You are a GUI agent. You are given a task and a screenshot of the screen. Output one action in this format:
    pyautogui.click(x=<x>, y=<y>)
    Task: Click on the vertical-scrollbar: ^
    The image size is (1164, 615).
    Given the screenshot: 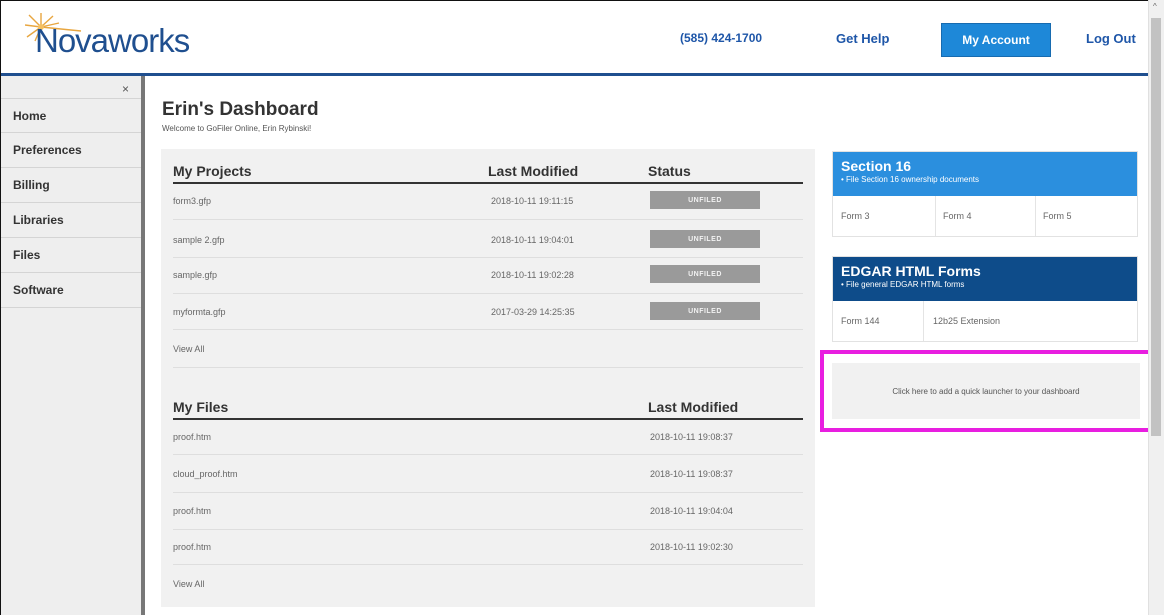 What is the action you would take?
    pyautogui.click(x=1156, y=307)
    